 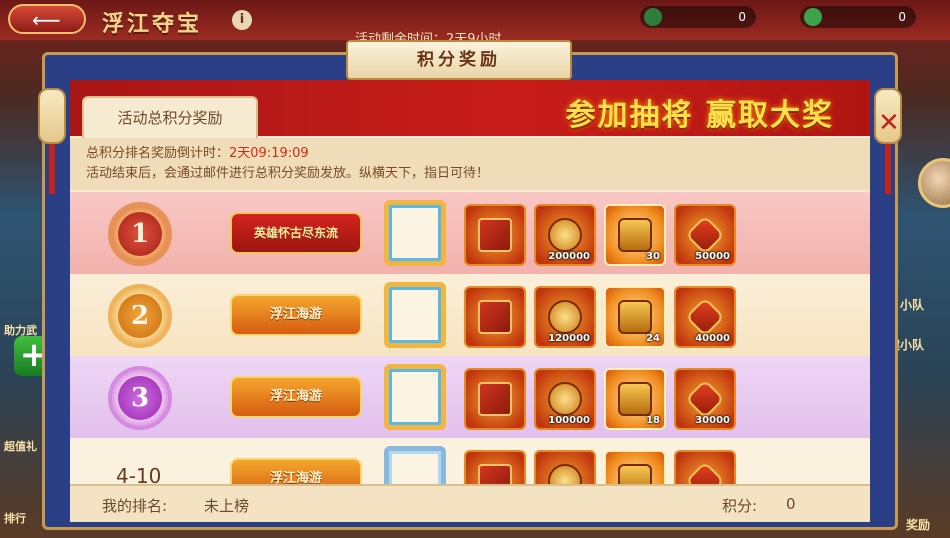 I want to click on side-label: 排行, so click(x=15, y=518).